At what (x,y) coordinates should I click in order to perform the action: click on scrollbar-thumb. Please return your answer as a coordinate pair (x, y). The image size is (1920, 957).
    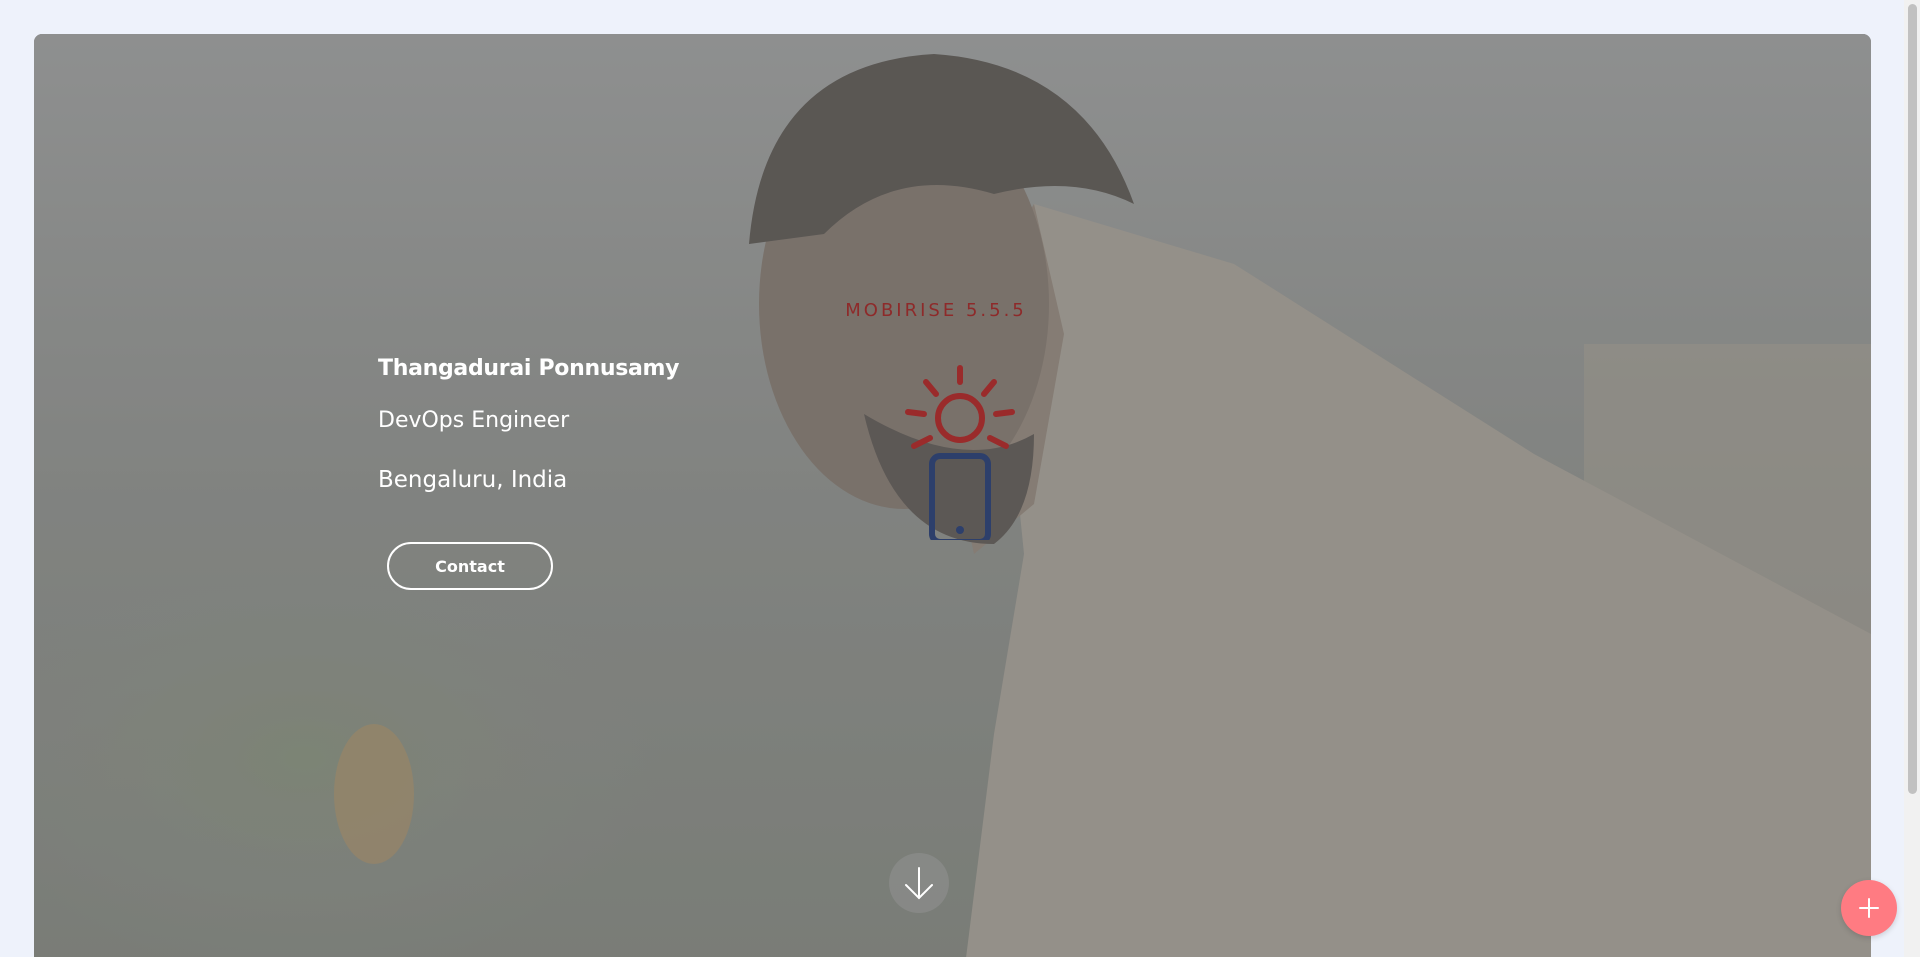
    Looking at the image, I should click on (1912, 399).